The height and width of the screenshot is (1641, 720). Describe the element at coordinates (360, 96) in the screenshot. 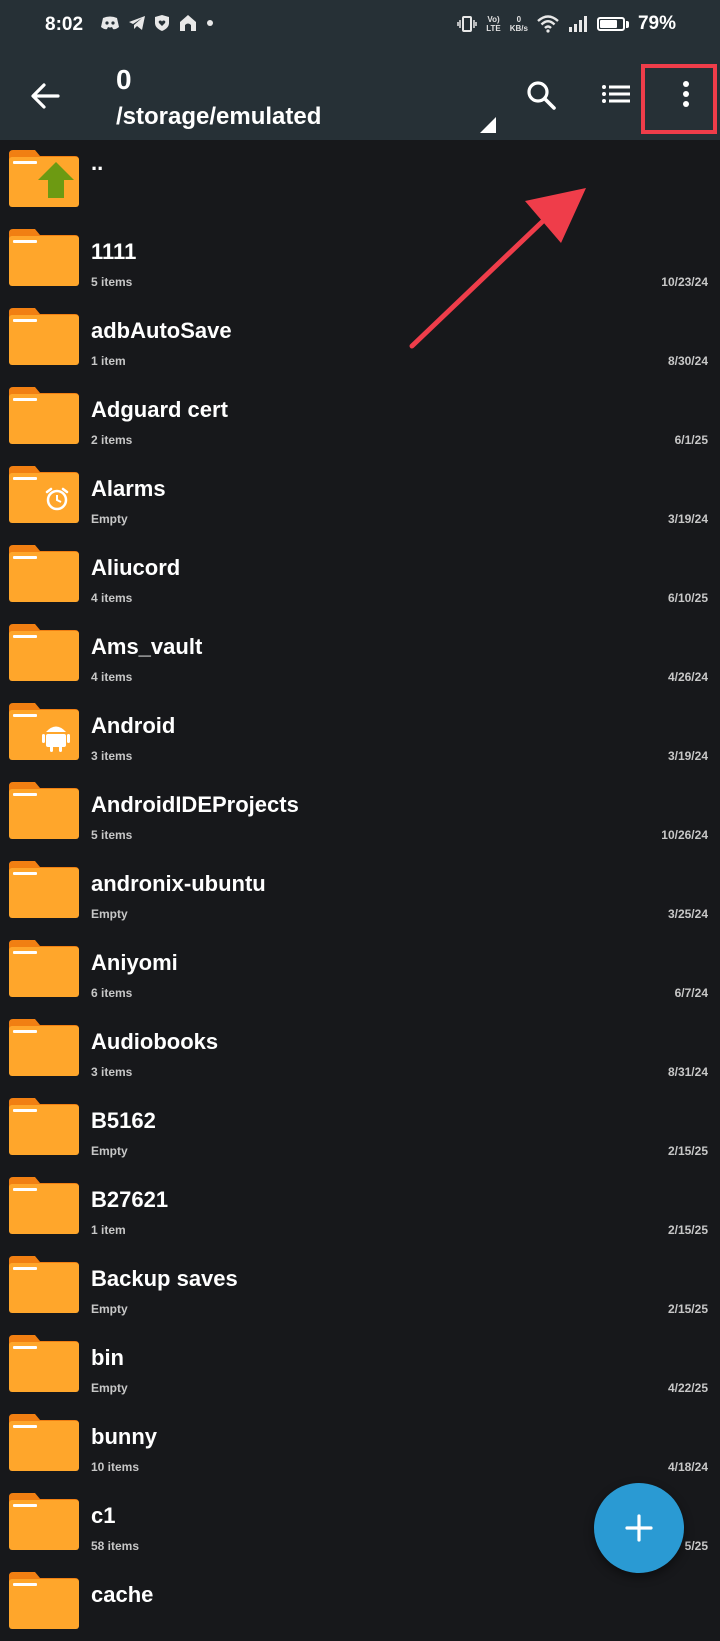

I see `toolbar: 0 /storage/emulated` at that location.